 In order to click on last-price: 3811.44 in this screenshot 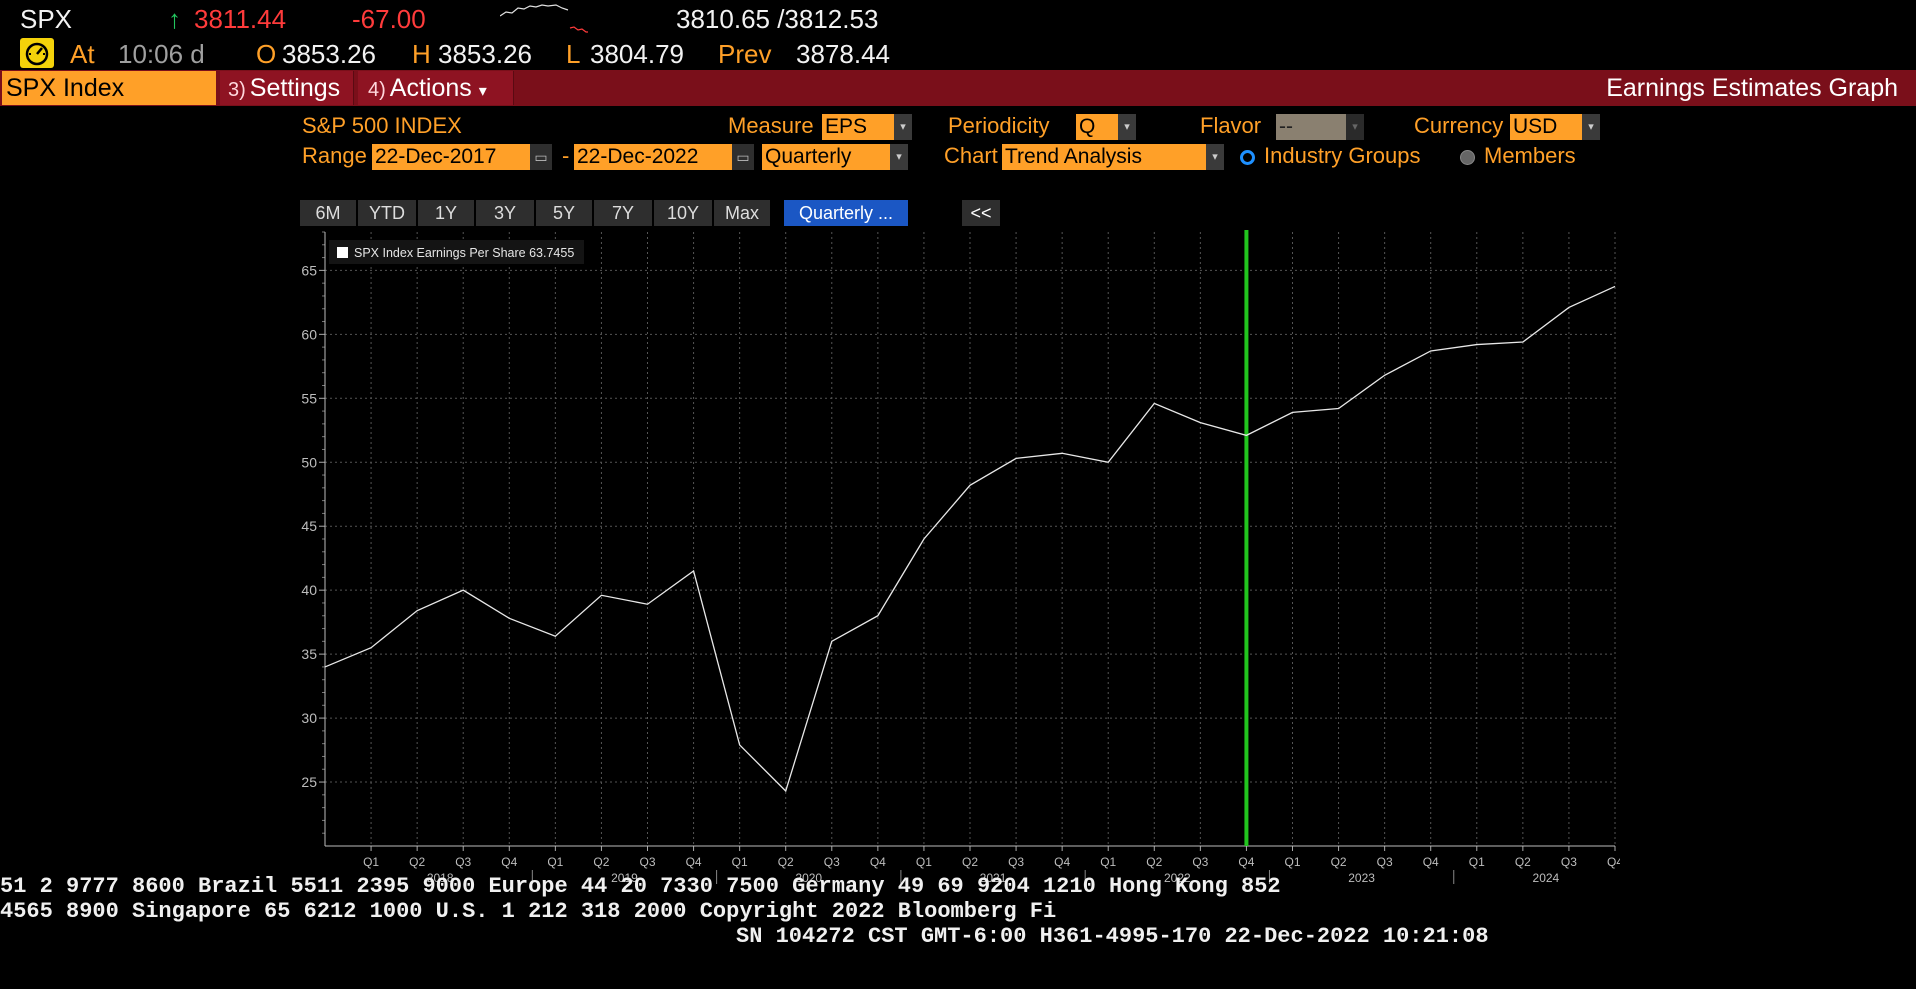, I will do `click(240, 19)`.